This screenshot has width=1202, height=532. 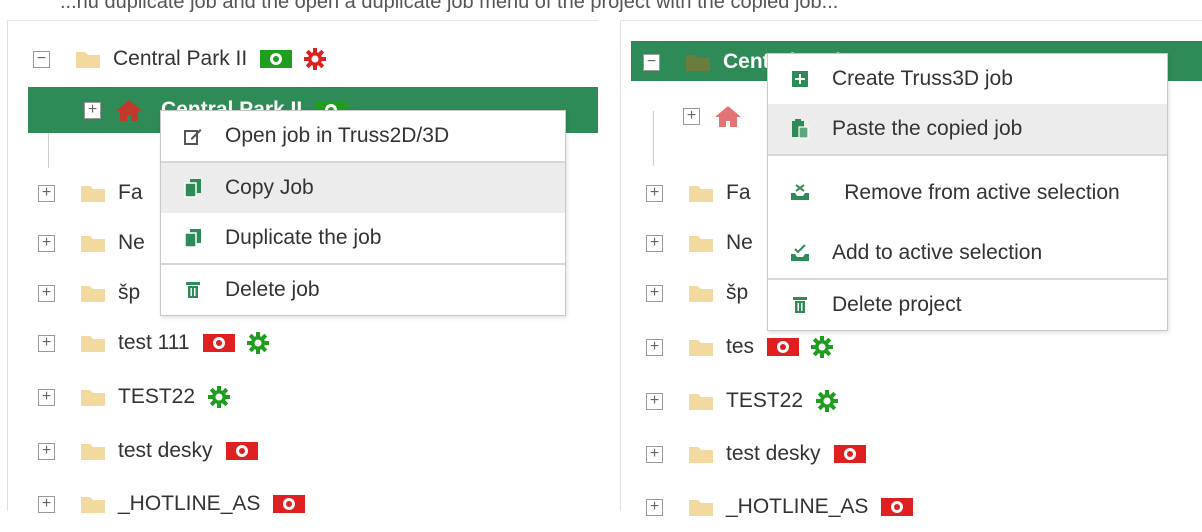 I want to click on tree-row-label: test 111, so click(x=154, y=342).